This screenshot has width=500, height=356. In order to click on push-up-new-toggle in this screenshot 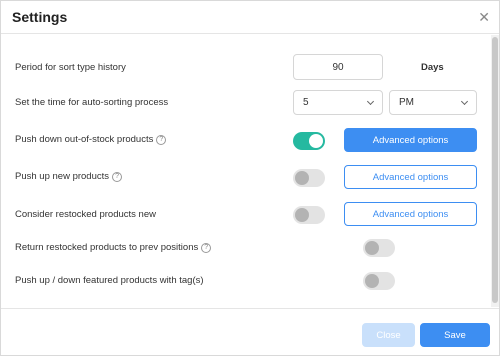, I will do `click(309, 178)`.